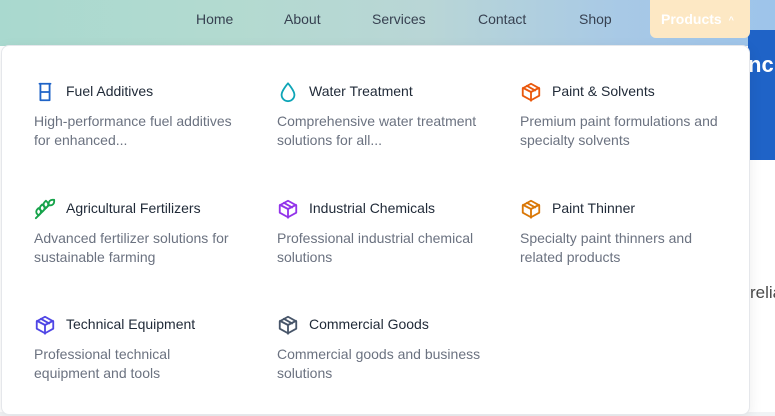  What do you see at coordinates (731, 20) in the screenshot?
I see `chevron-up-icon: ^` at bounding box center [731, 20].